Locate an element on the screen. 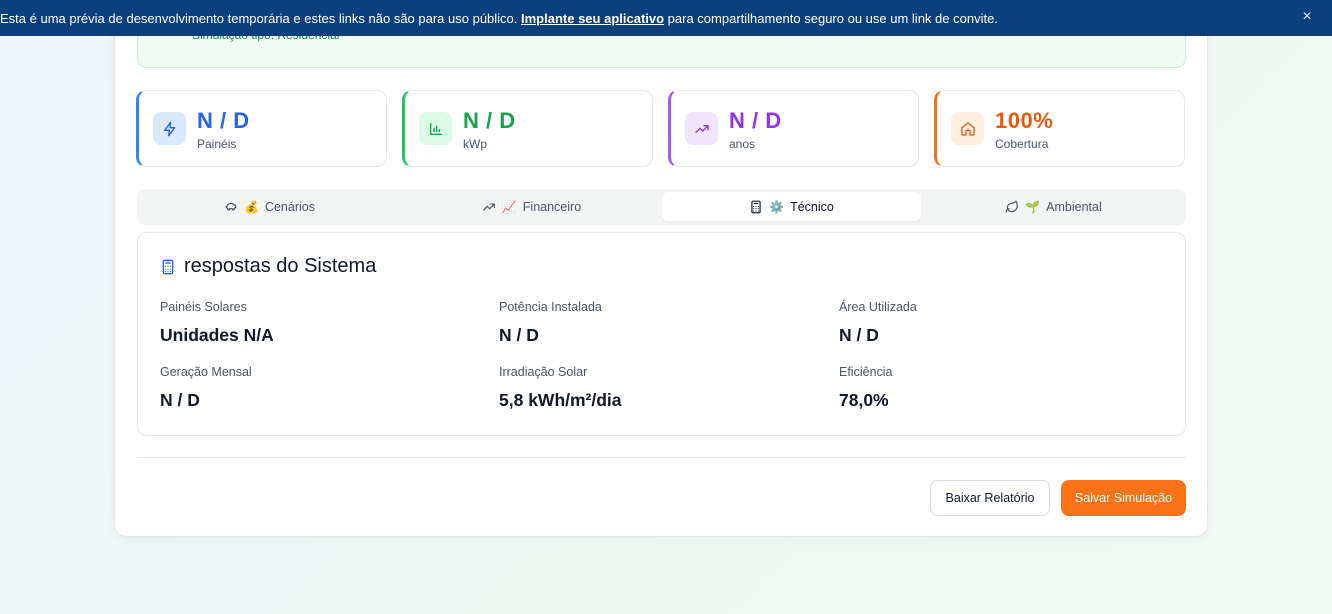 This screenshot has width=1332, height=614. leaf-icon is located at coordinates (1012, 206).